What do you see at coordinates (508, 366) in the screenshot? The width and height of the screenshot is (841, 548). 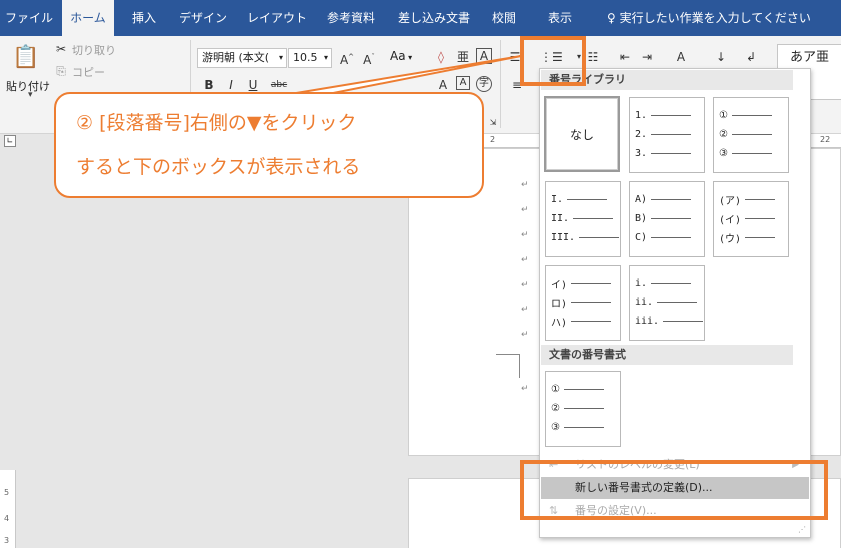 I see `margin-corner-mark` at bounding box center [508, 366].